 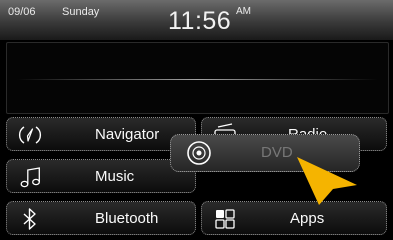 I want to click on disc-icon, so click(x=199, y=153).